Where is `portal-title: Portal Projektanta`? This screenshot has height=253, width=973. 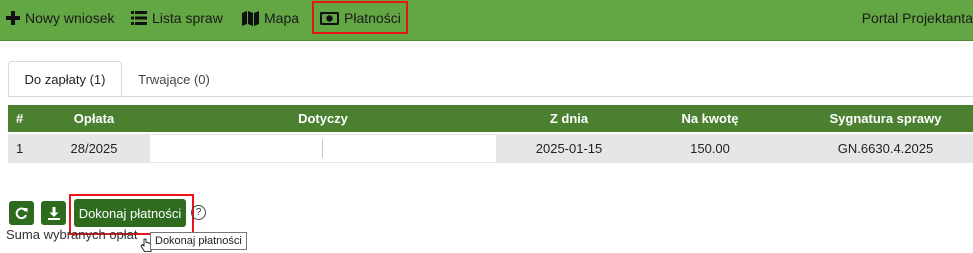
portal-title: Portal Projektanta is located at coordinates (917, 18).